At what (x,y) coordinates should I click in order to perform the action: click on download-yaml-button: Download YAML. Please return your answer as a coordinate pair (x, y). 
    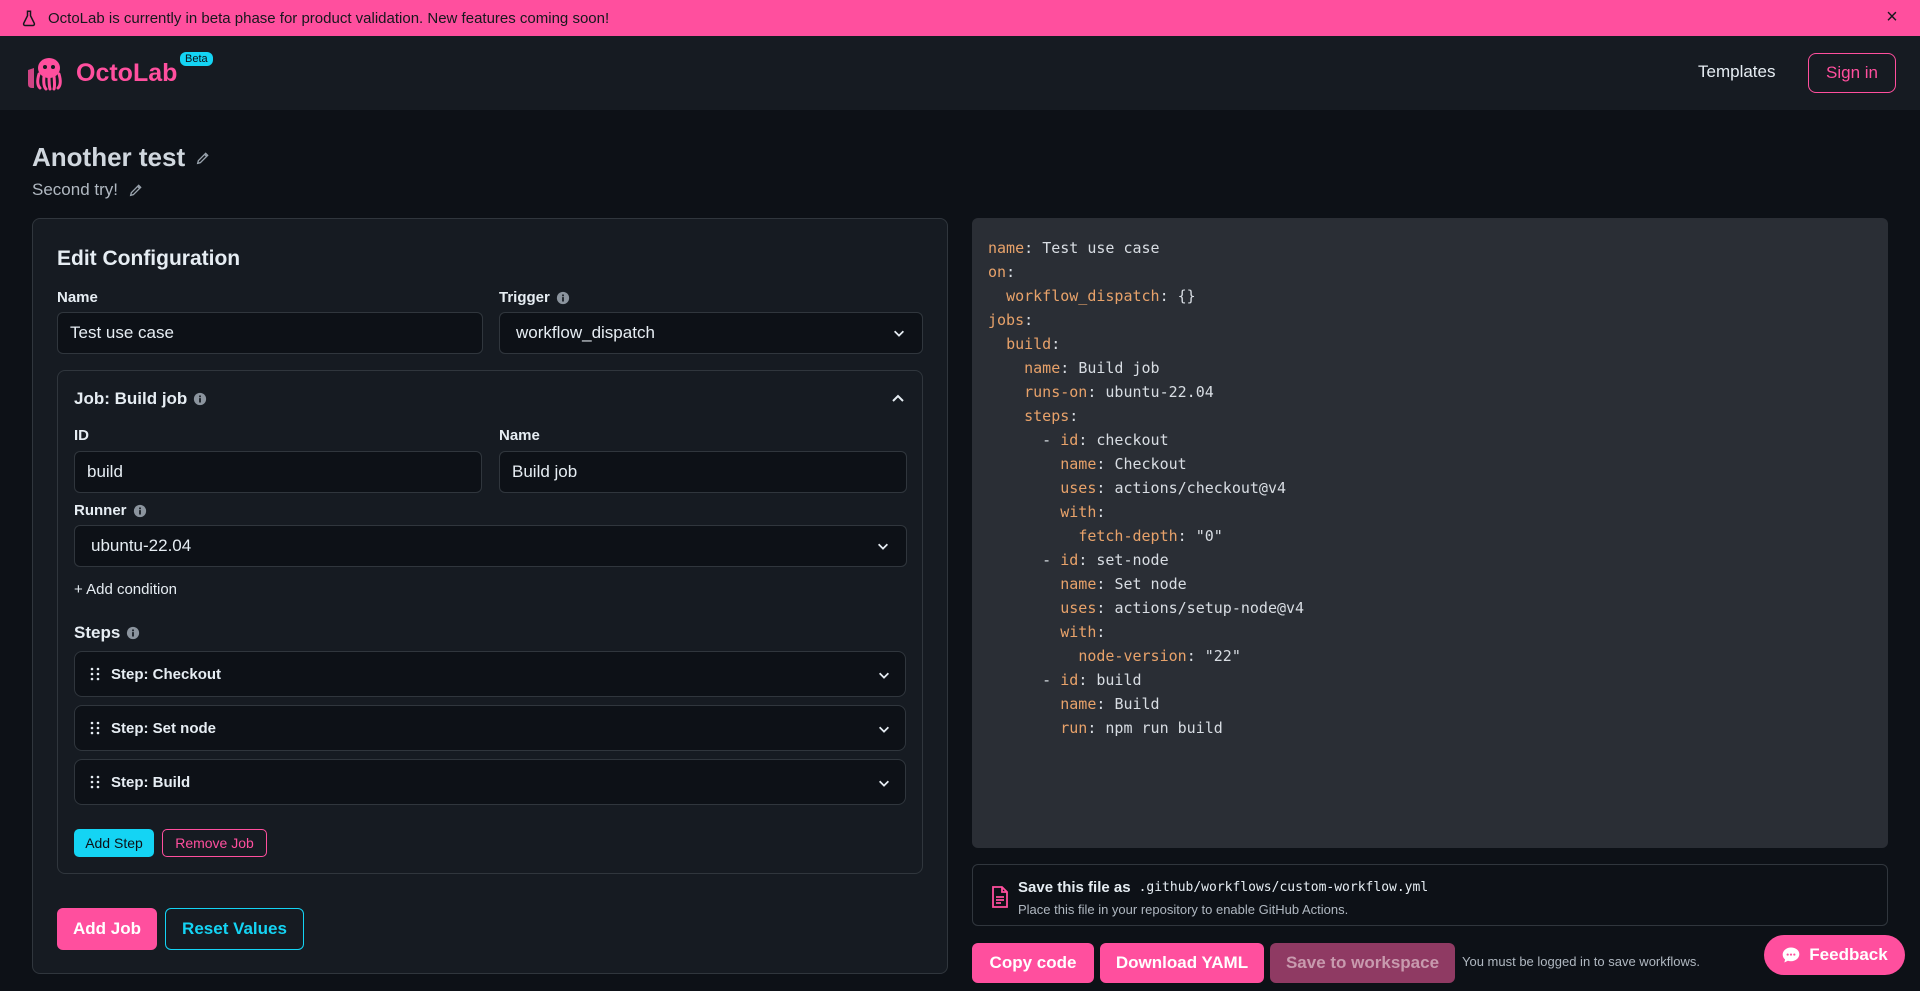
    Looking at the image, I should click on (1182, 963).